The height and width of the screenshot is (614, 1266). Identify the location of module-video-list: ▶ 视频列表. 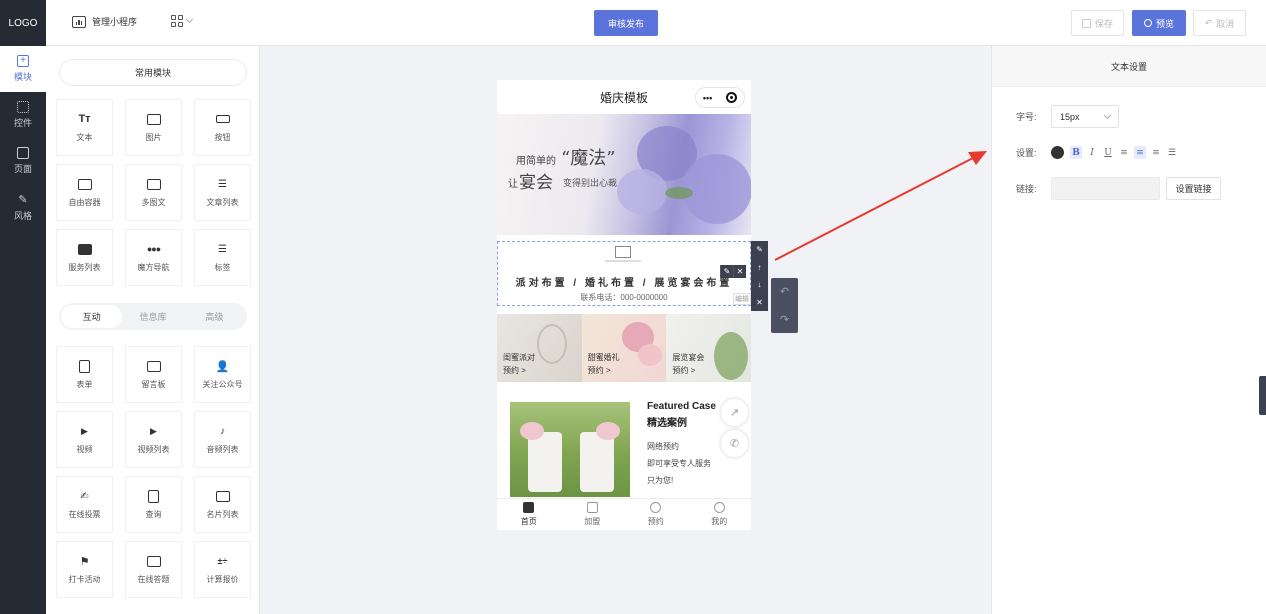
(153, 439).